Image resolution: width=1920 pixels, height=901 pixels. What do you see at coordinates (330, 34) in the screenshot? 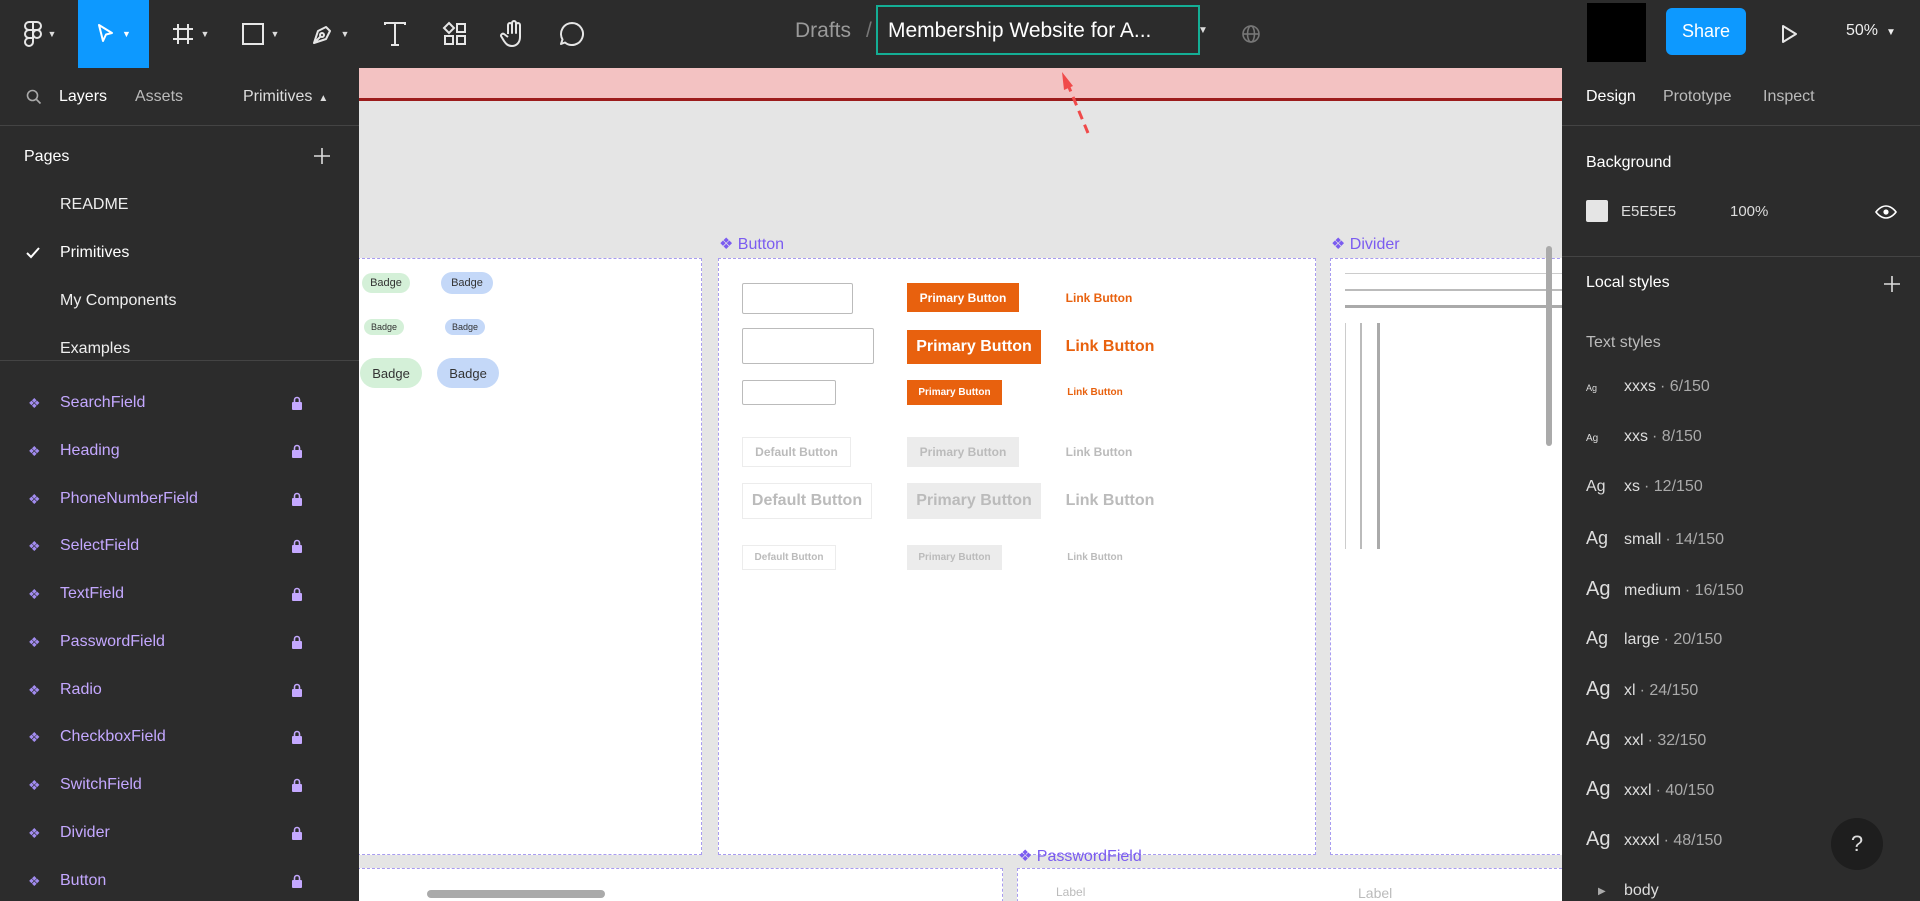
I see `pen-tool-button: ▼` at bounding box center [330, 34].